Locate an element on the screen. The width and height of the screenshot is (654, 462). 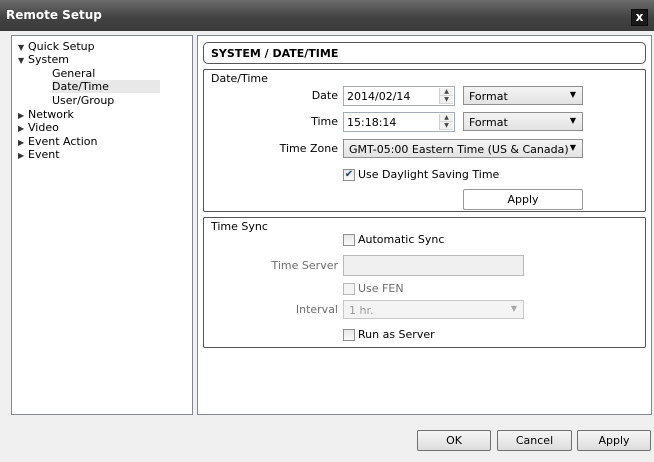
run-as-server-label: Run as Server is located at coordinates (396, 334).